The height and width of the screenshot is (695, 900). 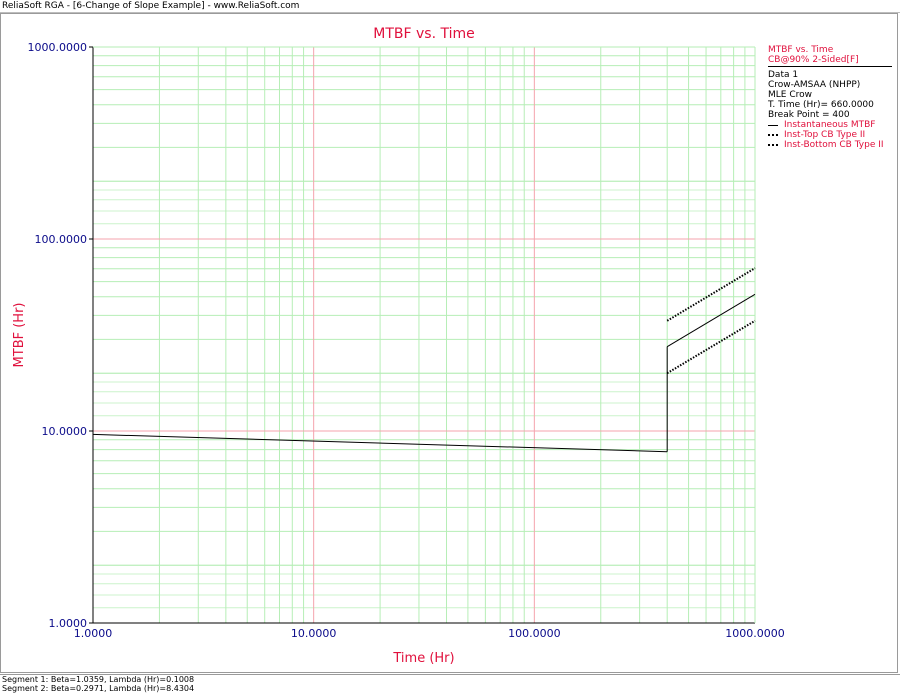 What do you see at coordinates (314, 633) in the screenshot?
I see `x-tick-label: 10.0000` at bounding box center [314, 633].